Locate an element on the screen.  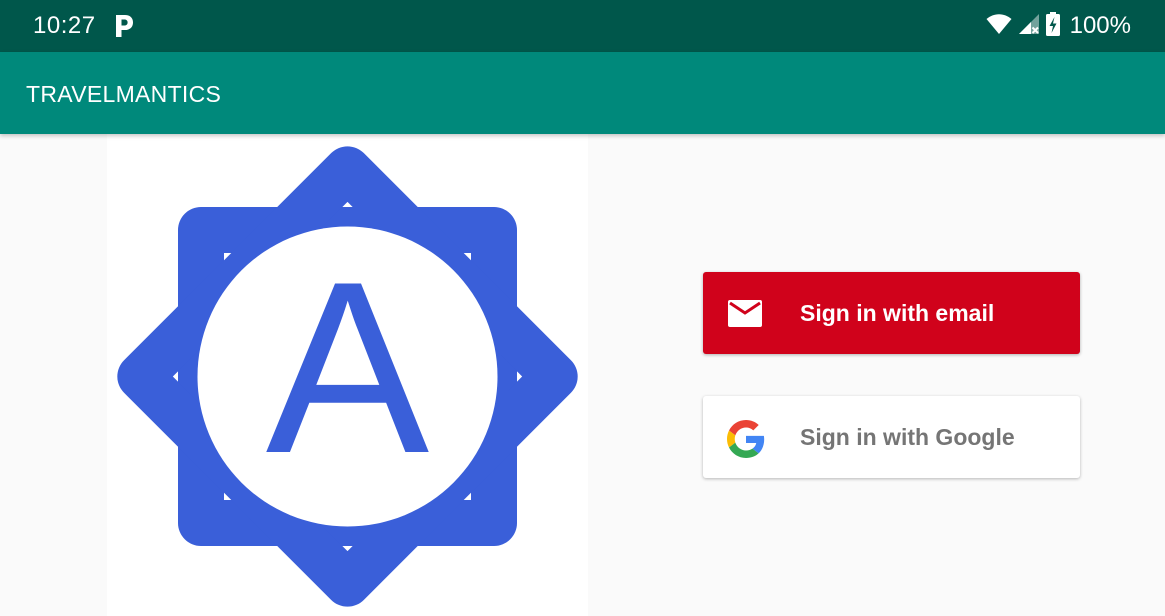
sign-in-google-label: Sign in with Google is located at coordinates (907, 437).